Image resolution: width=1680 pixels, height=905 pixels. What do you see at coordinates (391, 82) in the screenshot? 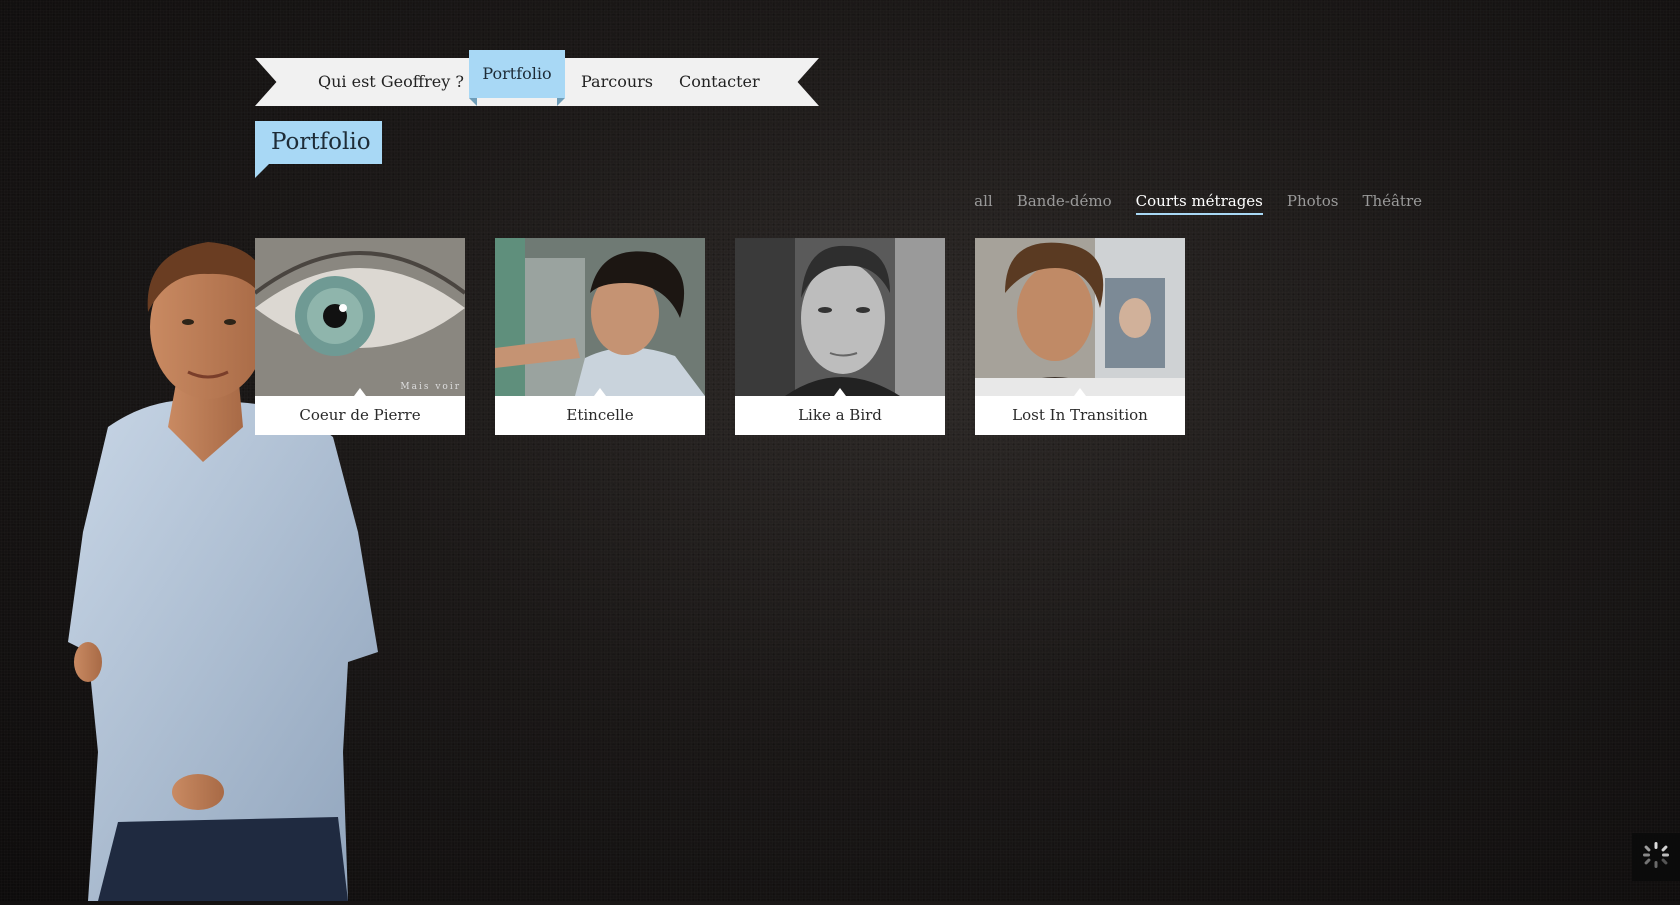
I see `nav-item-qui-est-geoffrey: Qui est Geoffrey ?` at bounding box center [391, 82].